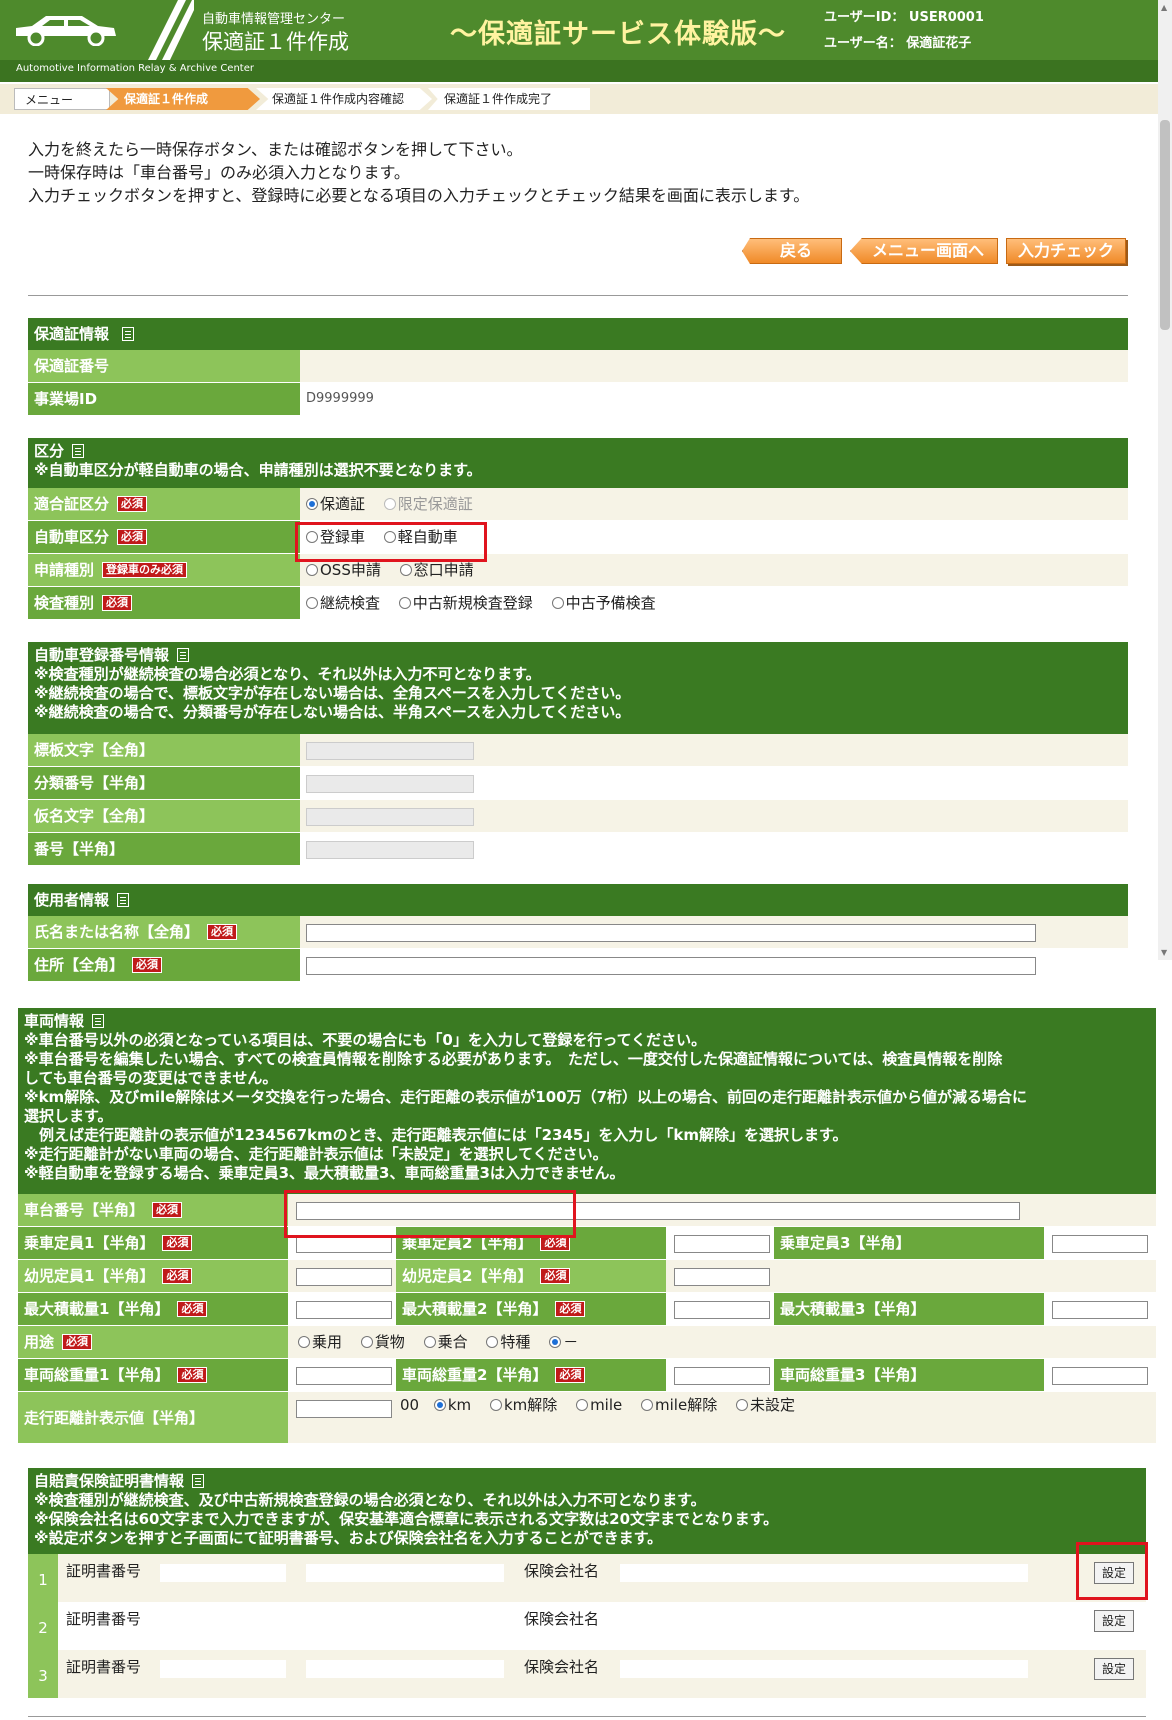 This screenshot has height=1720, width=1172. I want to click on infant2-input, so click(722, 1277).